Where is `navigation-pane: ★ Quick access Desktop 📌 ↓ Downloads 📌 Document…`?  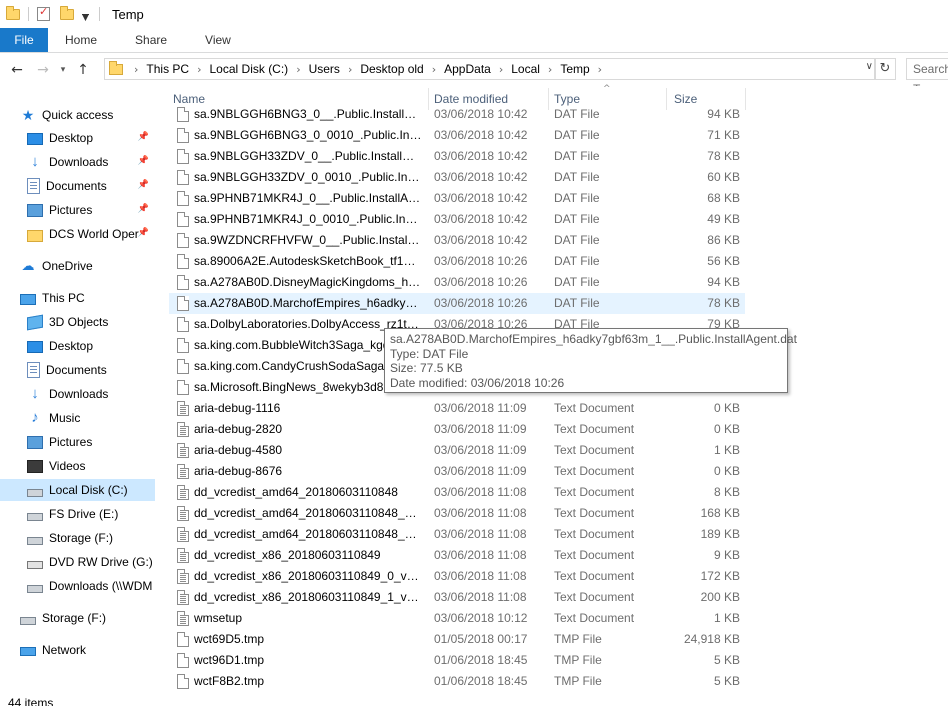 navigation-pane: ★ Quick access Desktop 📌 ↓ Downloads 📌 Document… is located at coordinates (77, 396).